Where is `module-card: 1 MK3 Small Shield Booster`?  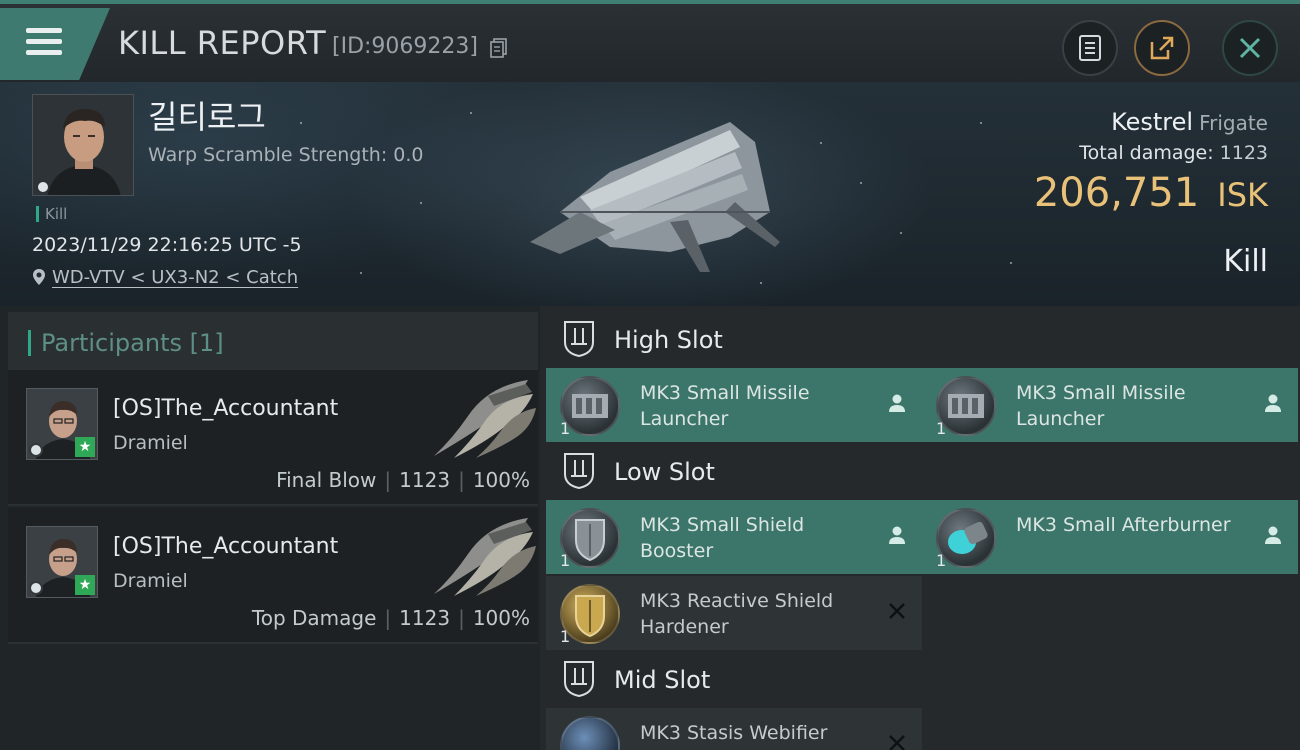 module-card: 1 MK3 Small Shield Booster is located at coordinates (734, 537).